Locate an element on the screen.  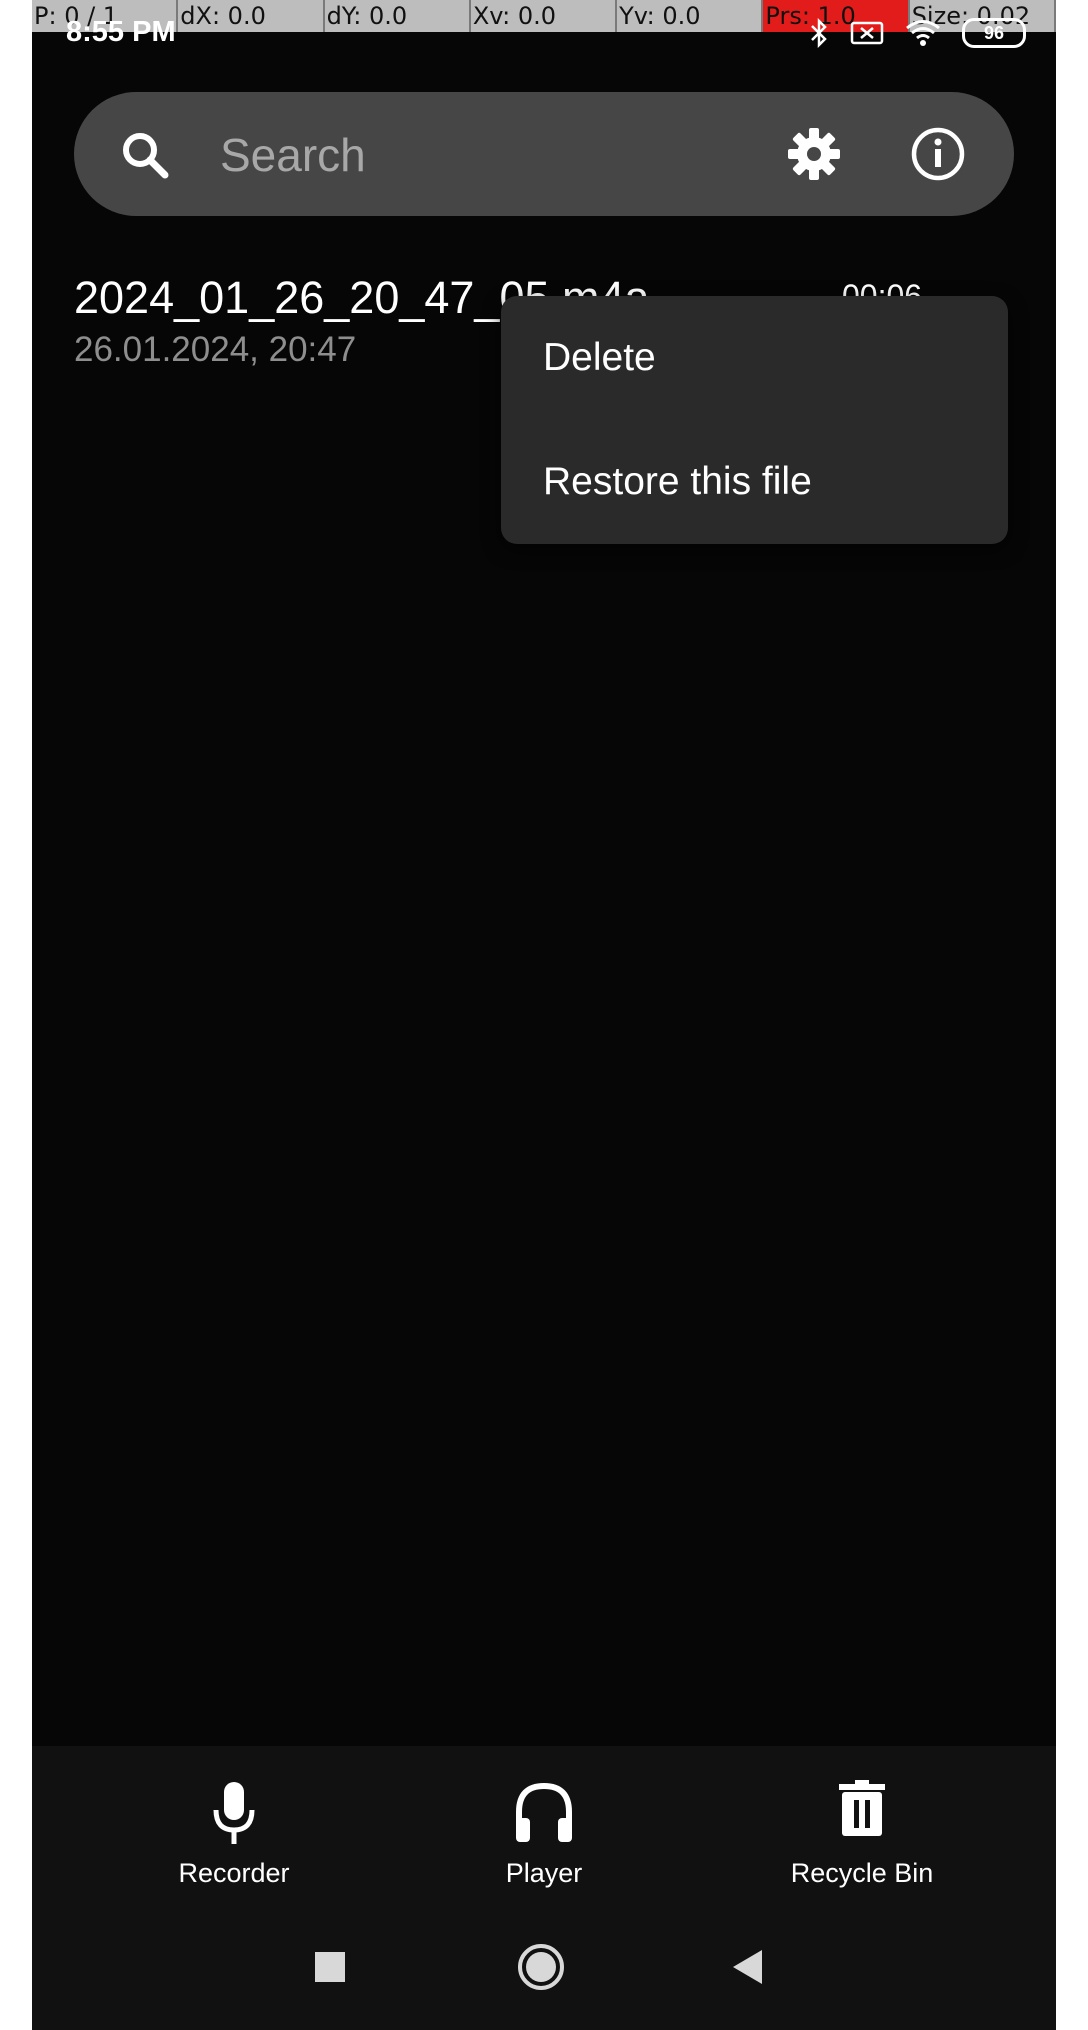
tab-player: Player is located at coordinates (544, 1821).